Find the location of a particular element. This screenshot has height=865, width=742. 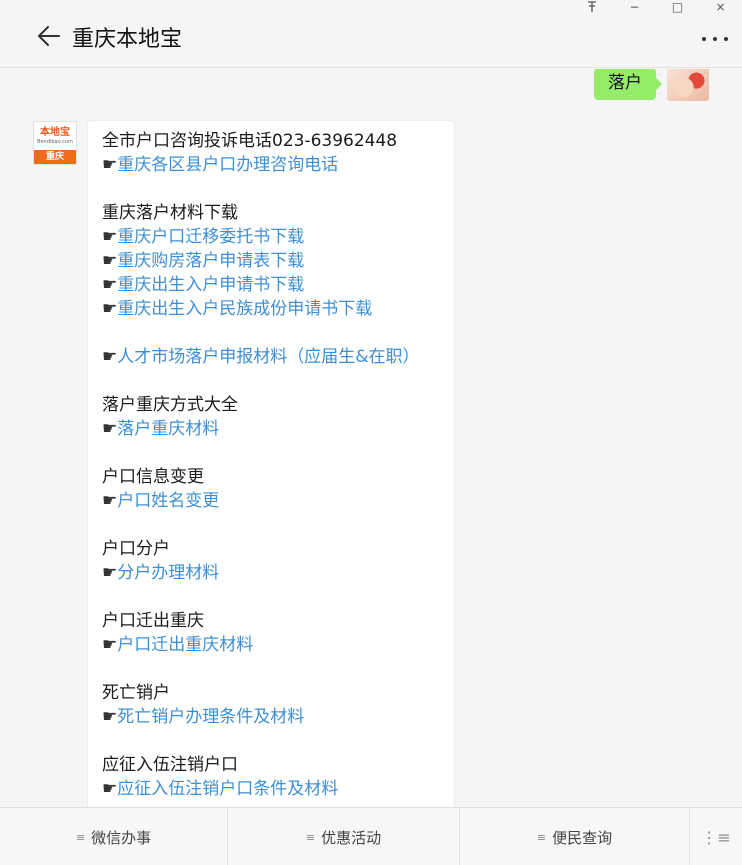

message-text: 死亡销户 is located at coordinates (136, 693).